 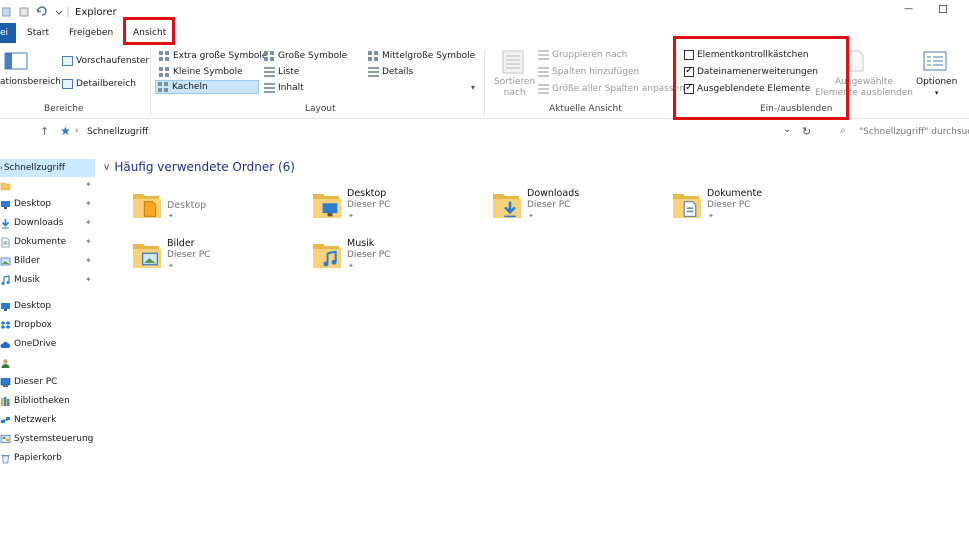 What do you see at coordinates (421, 56) in the screenshot?
I see `layout-medium-icons: Mittelgroße Symbole` at bounding box center [421, 56].